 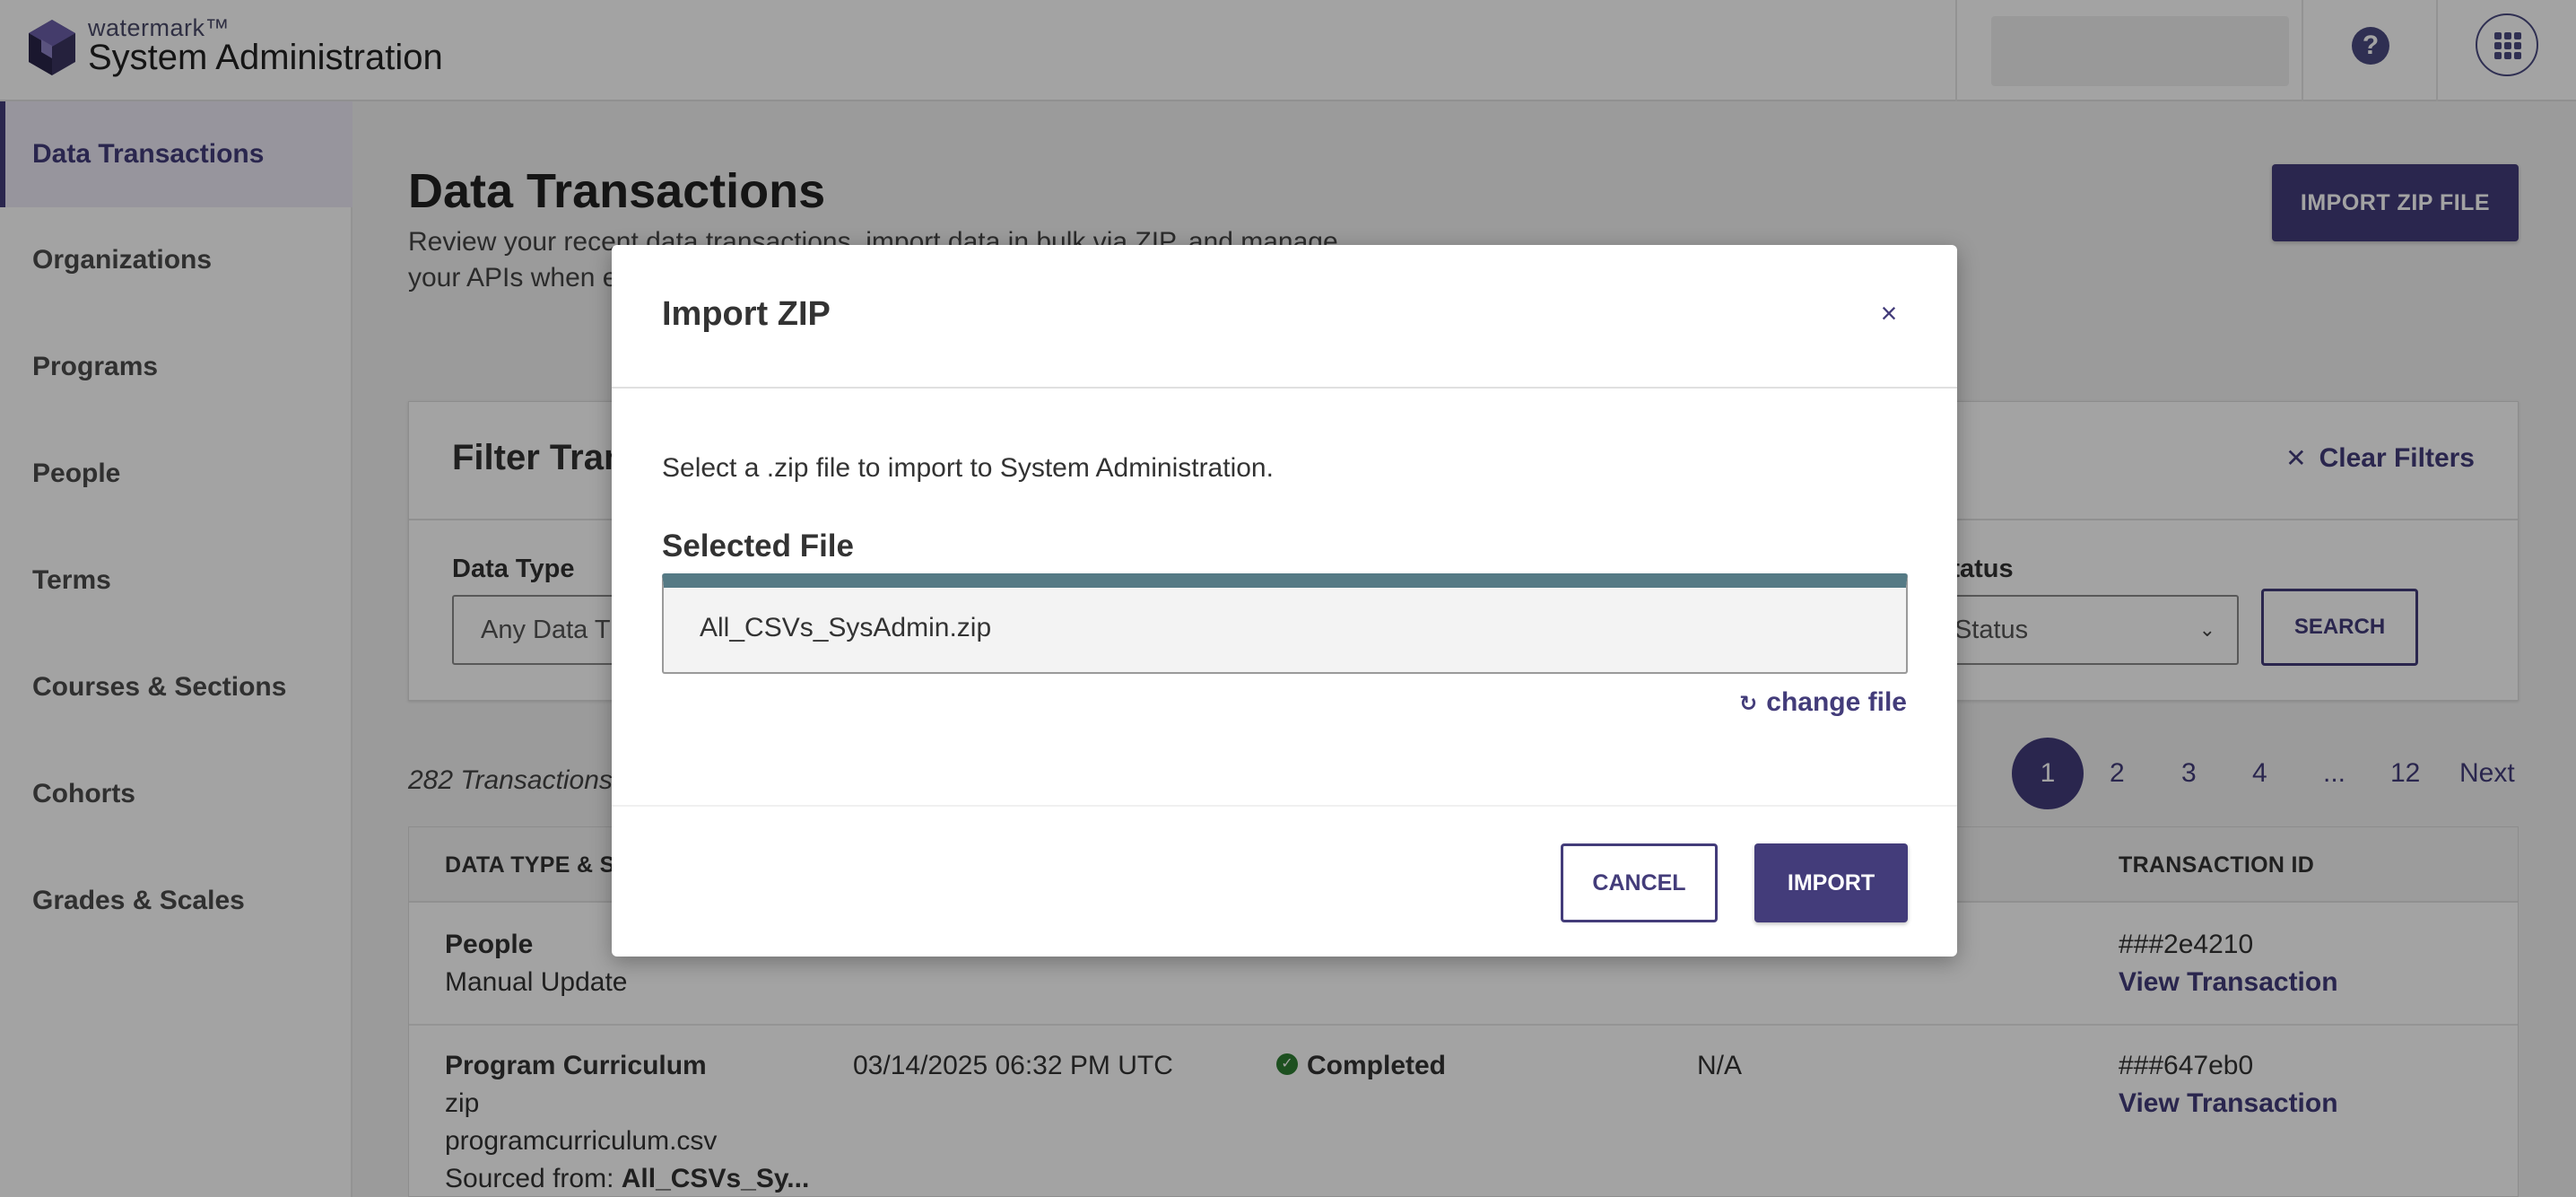 I want to click on cancel-button: CANCEL, so click(x=1639, y=882).